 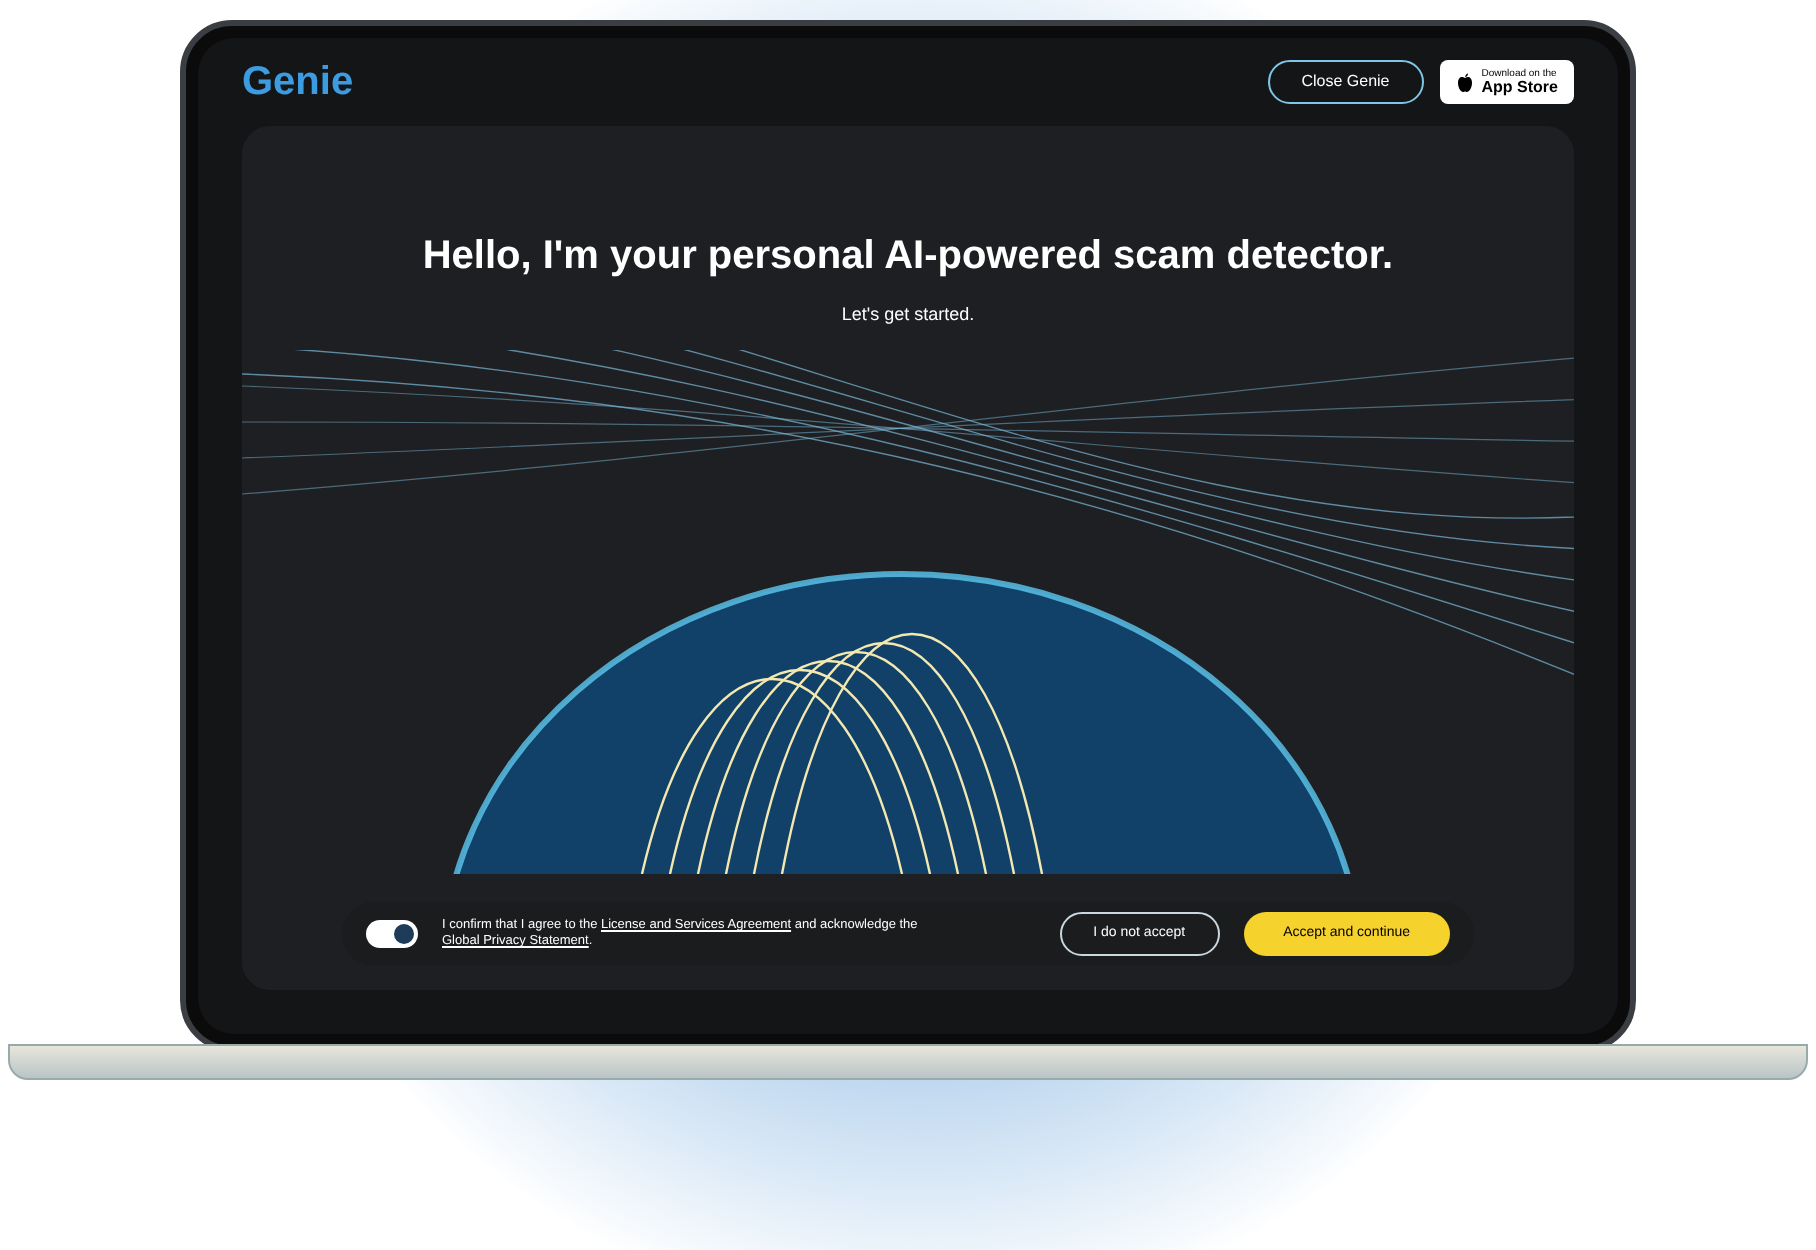 What do you see at coordinates (1464, 82) in the screenshot?
I see `apple-icon` at bounding box center [1464, 82].